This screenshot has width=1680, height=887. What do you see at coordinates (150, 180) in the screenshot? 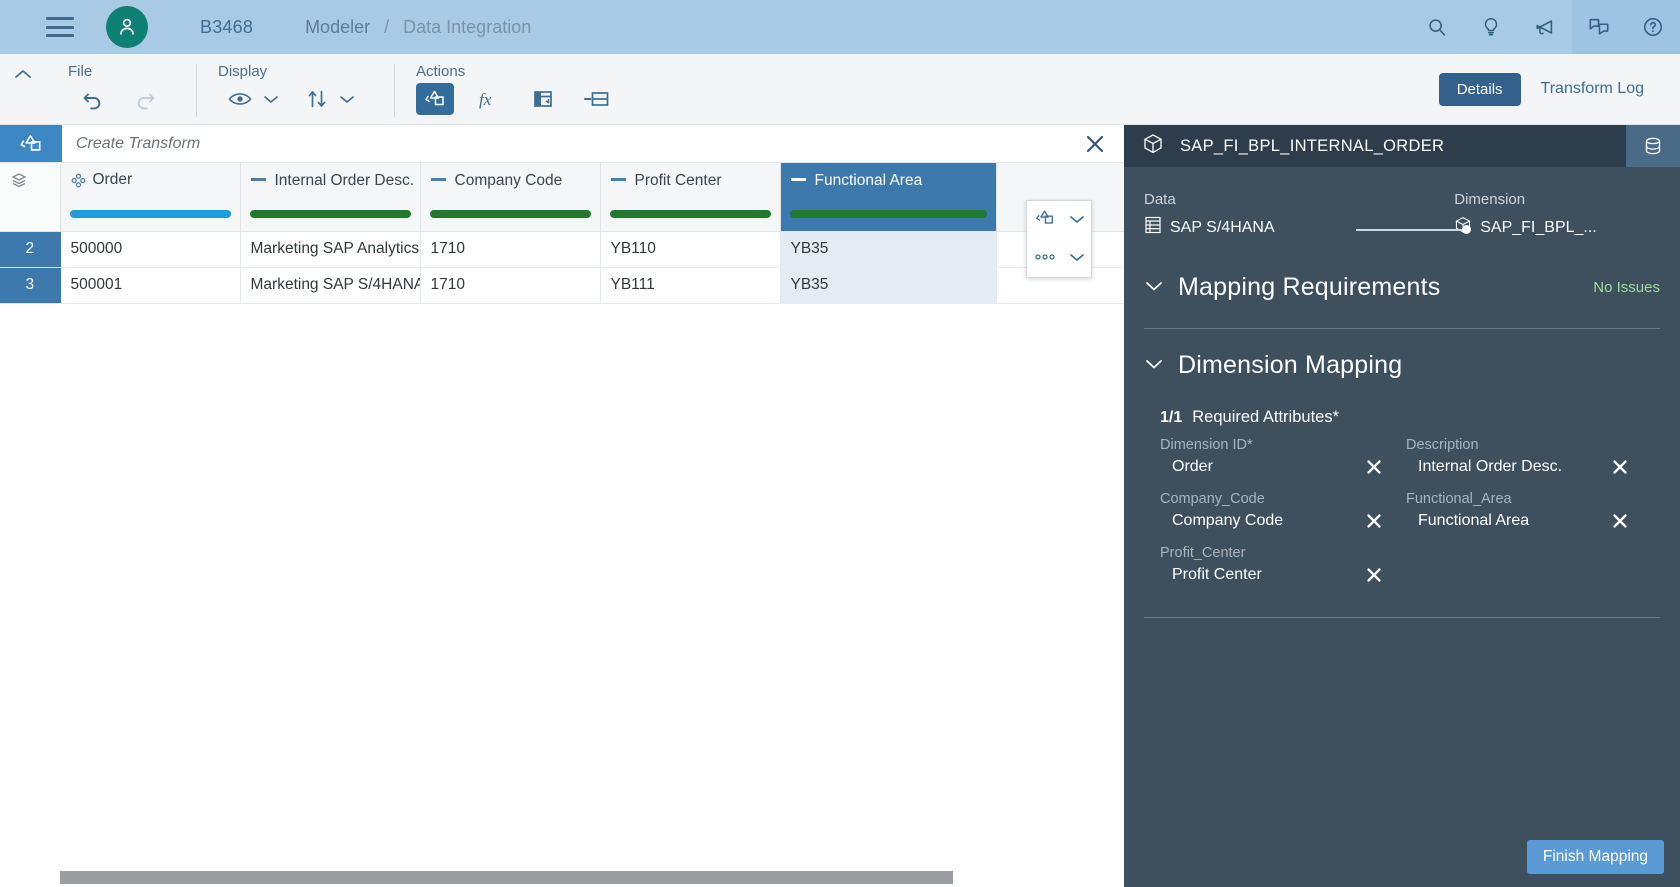
I see `column-header-order: Order` at bounding box center [150, 180].